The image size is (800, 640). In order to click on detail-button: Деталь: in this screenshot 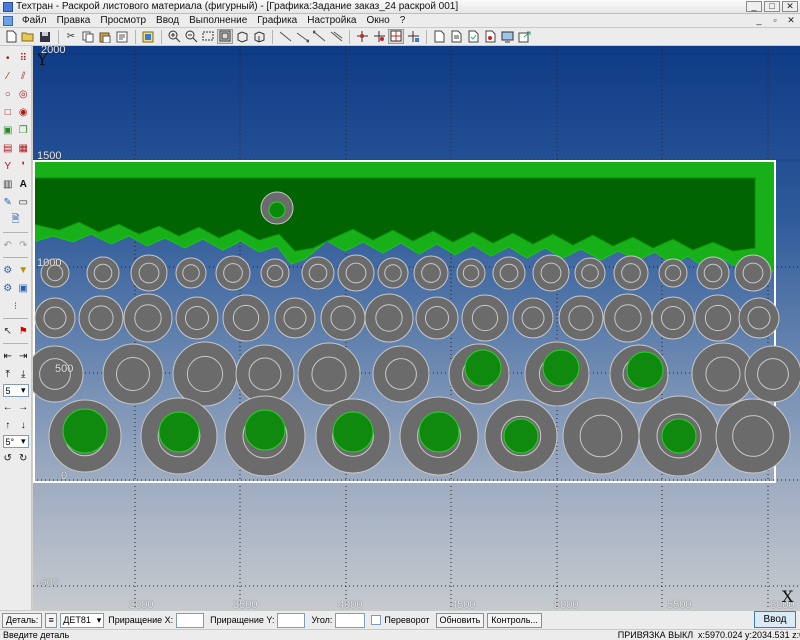, I will do `click(22, 620)`.